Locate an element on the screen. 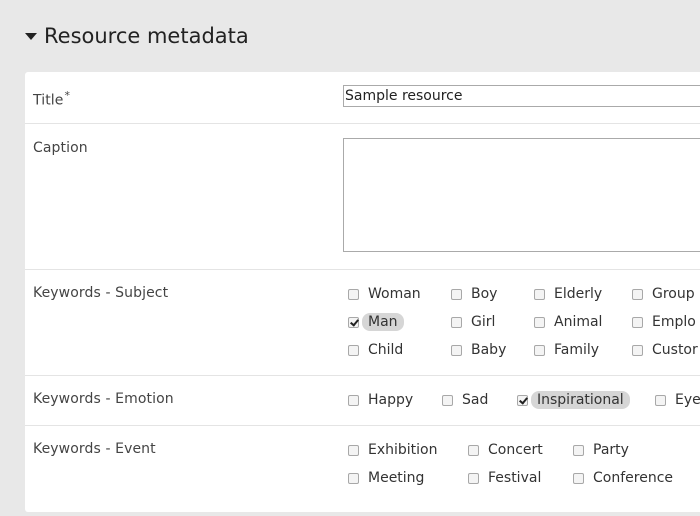  required-asterisk: * is located at coordinates (67, 95).